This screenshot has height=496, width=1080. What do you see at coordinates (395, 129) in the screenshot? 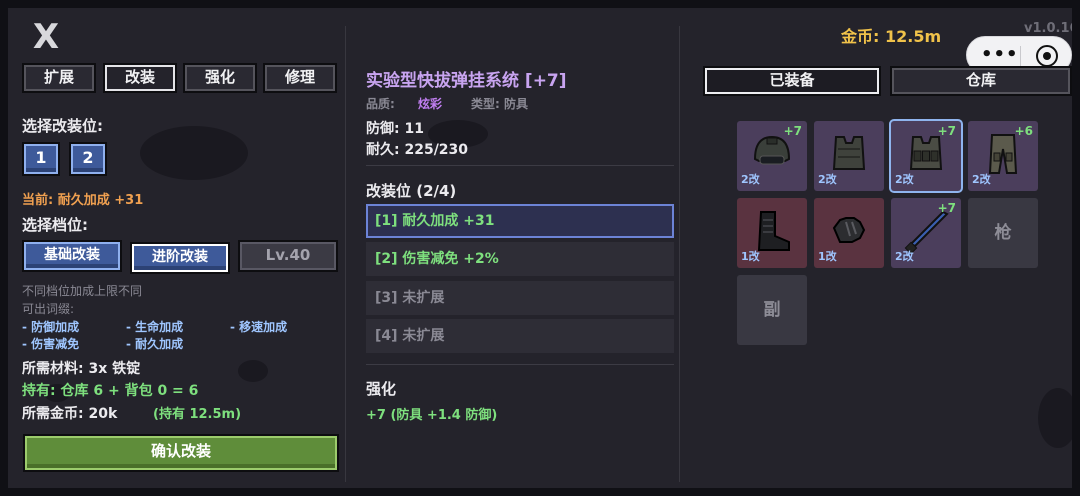
I see `defense-stat: 防御: 11` at bounding box center [395, 129].